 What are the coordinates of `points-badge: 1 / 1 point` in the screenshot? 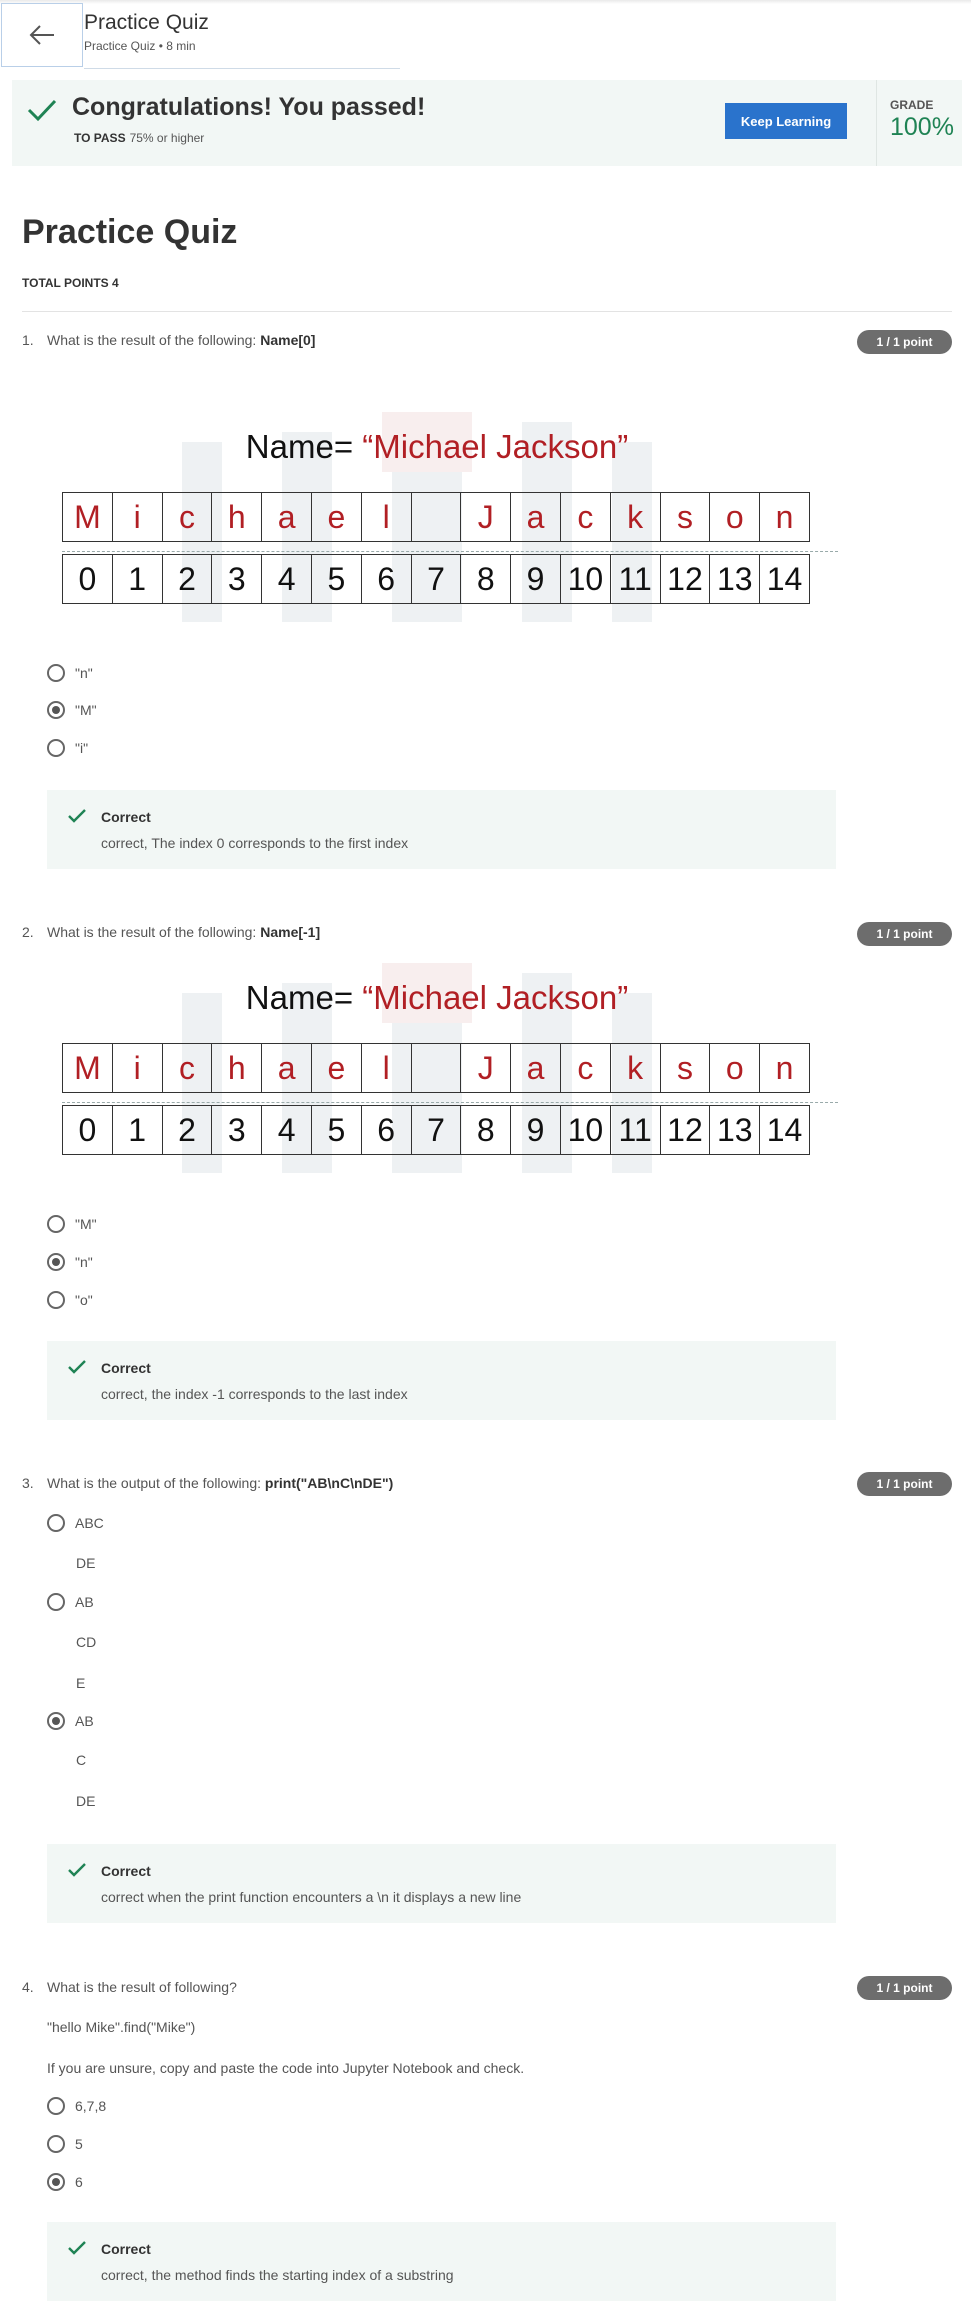 It's located at (904, 1484).